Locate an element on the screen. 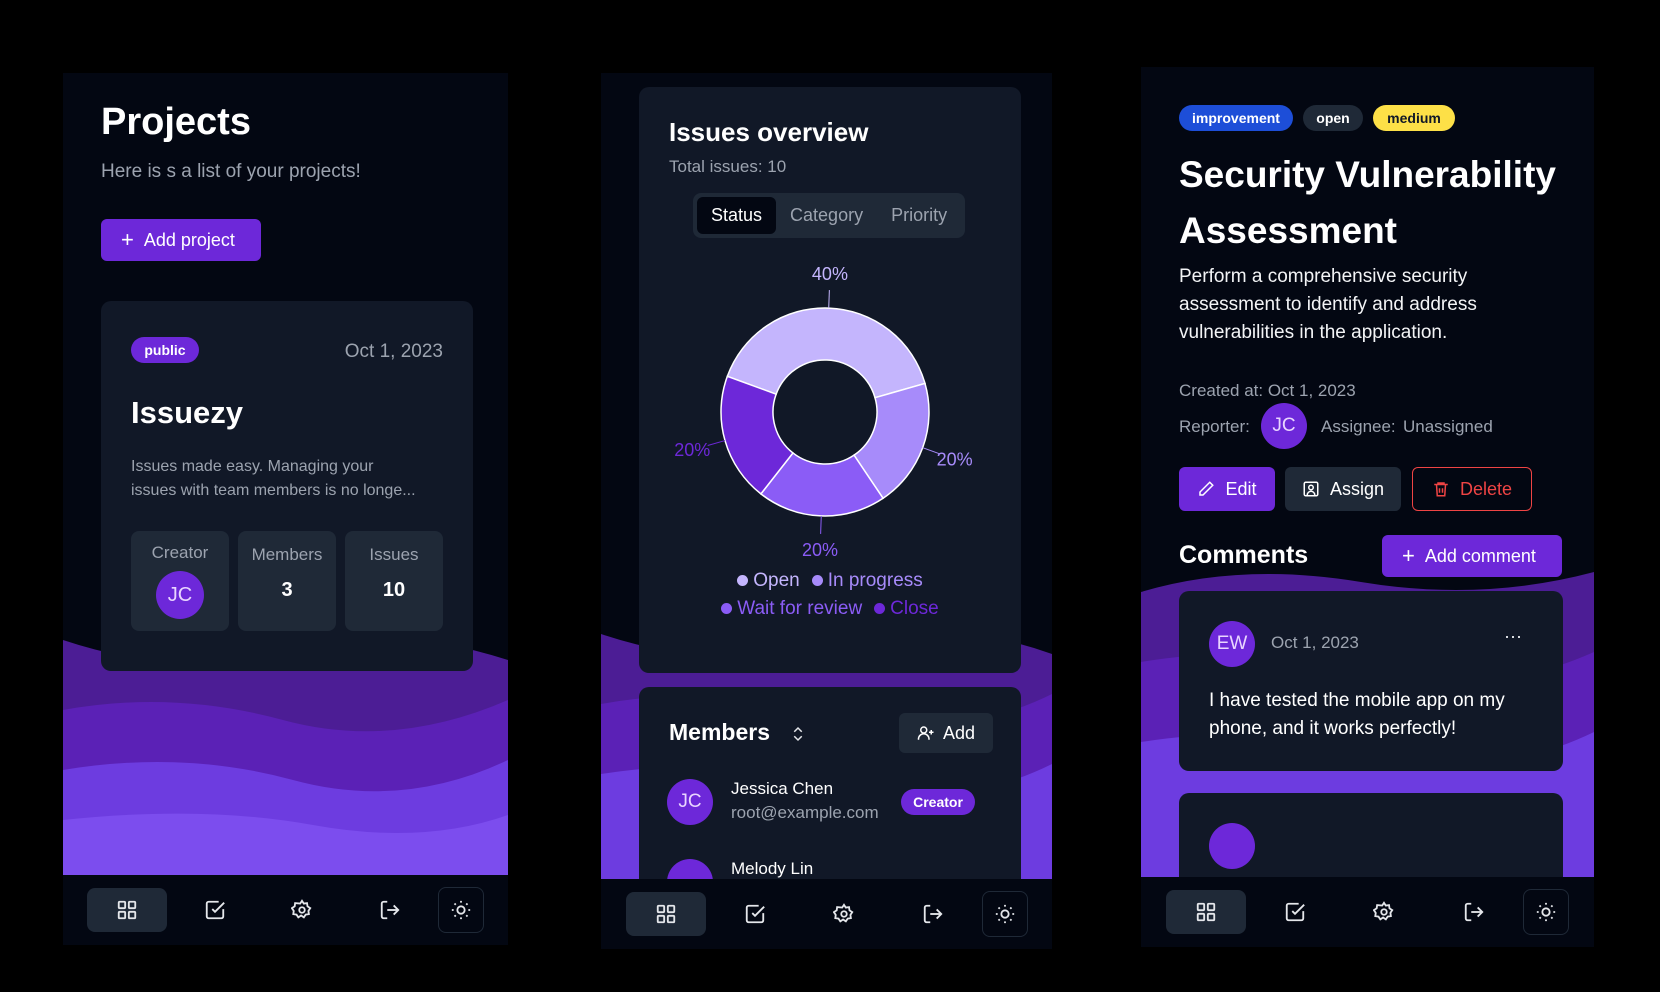 This screenshot has height=992, width=1660. legend-item: Wait for review is located at coordinates (791, 608).